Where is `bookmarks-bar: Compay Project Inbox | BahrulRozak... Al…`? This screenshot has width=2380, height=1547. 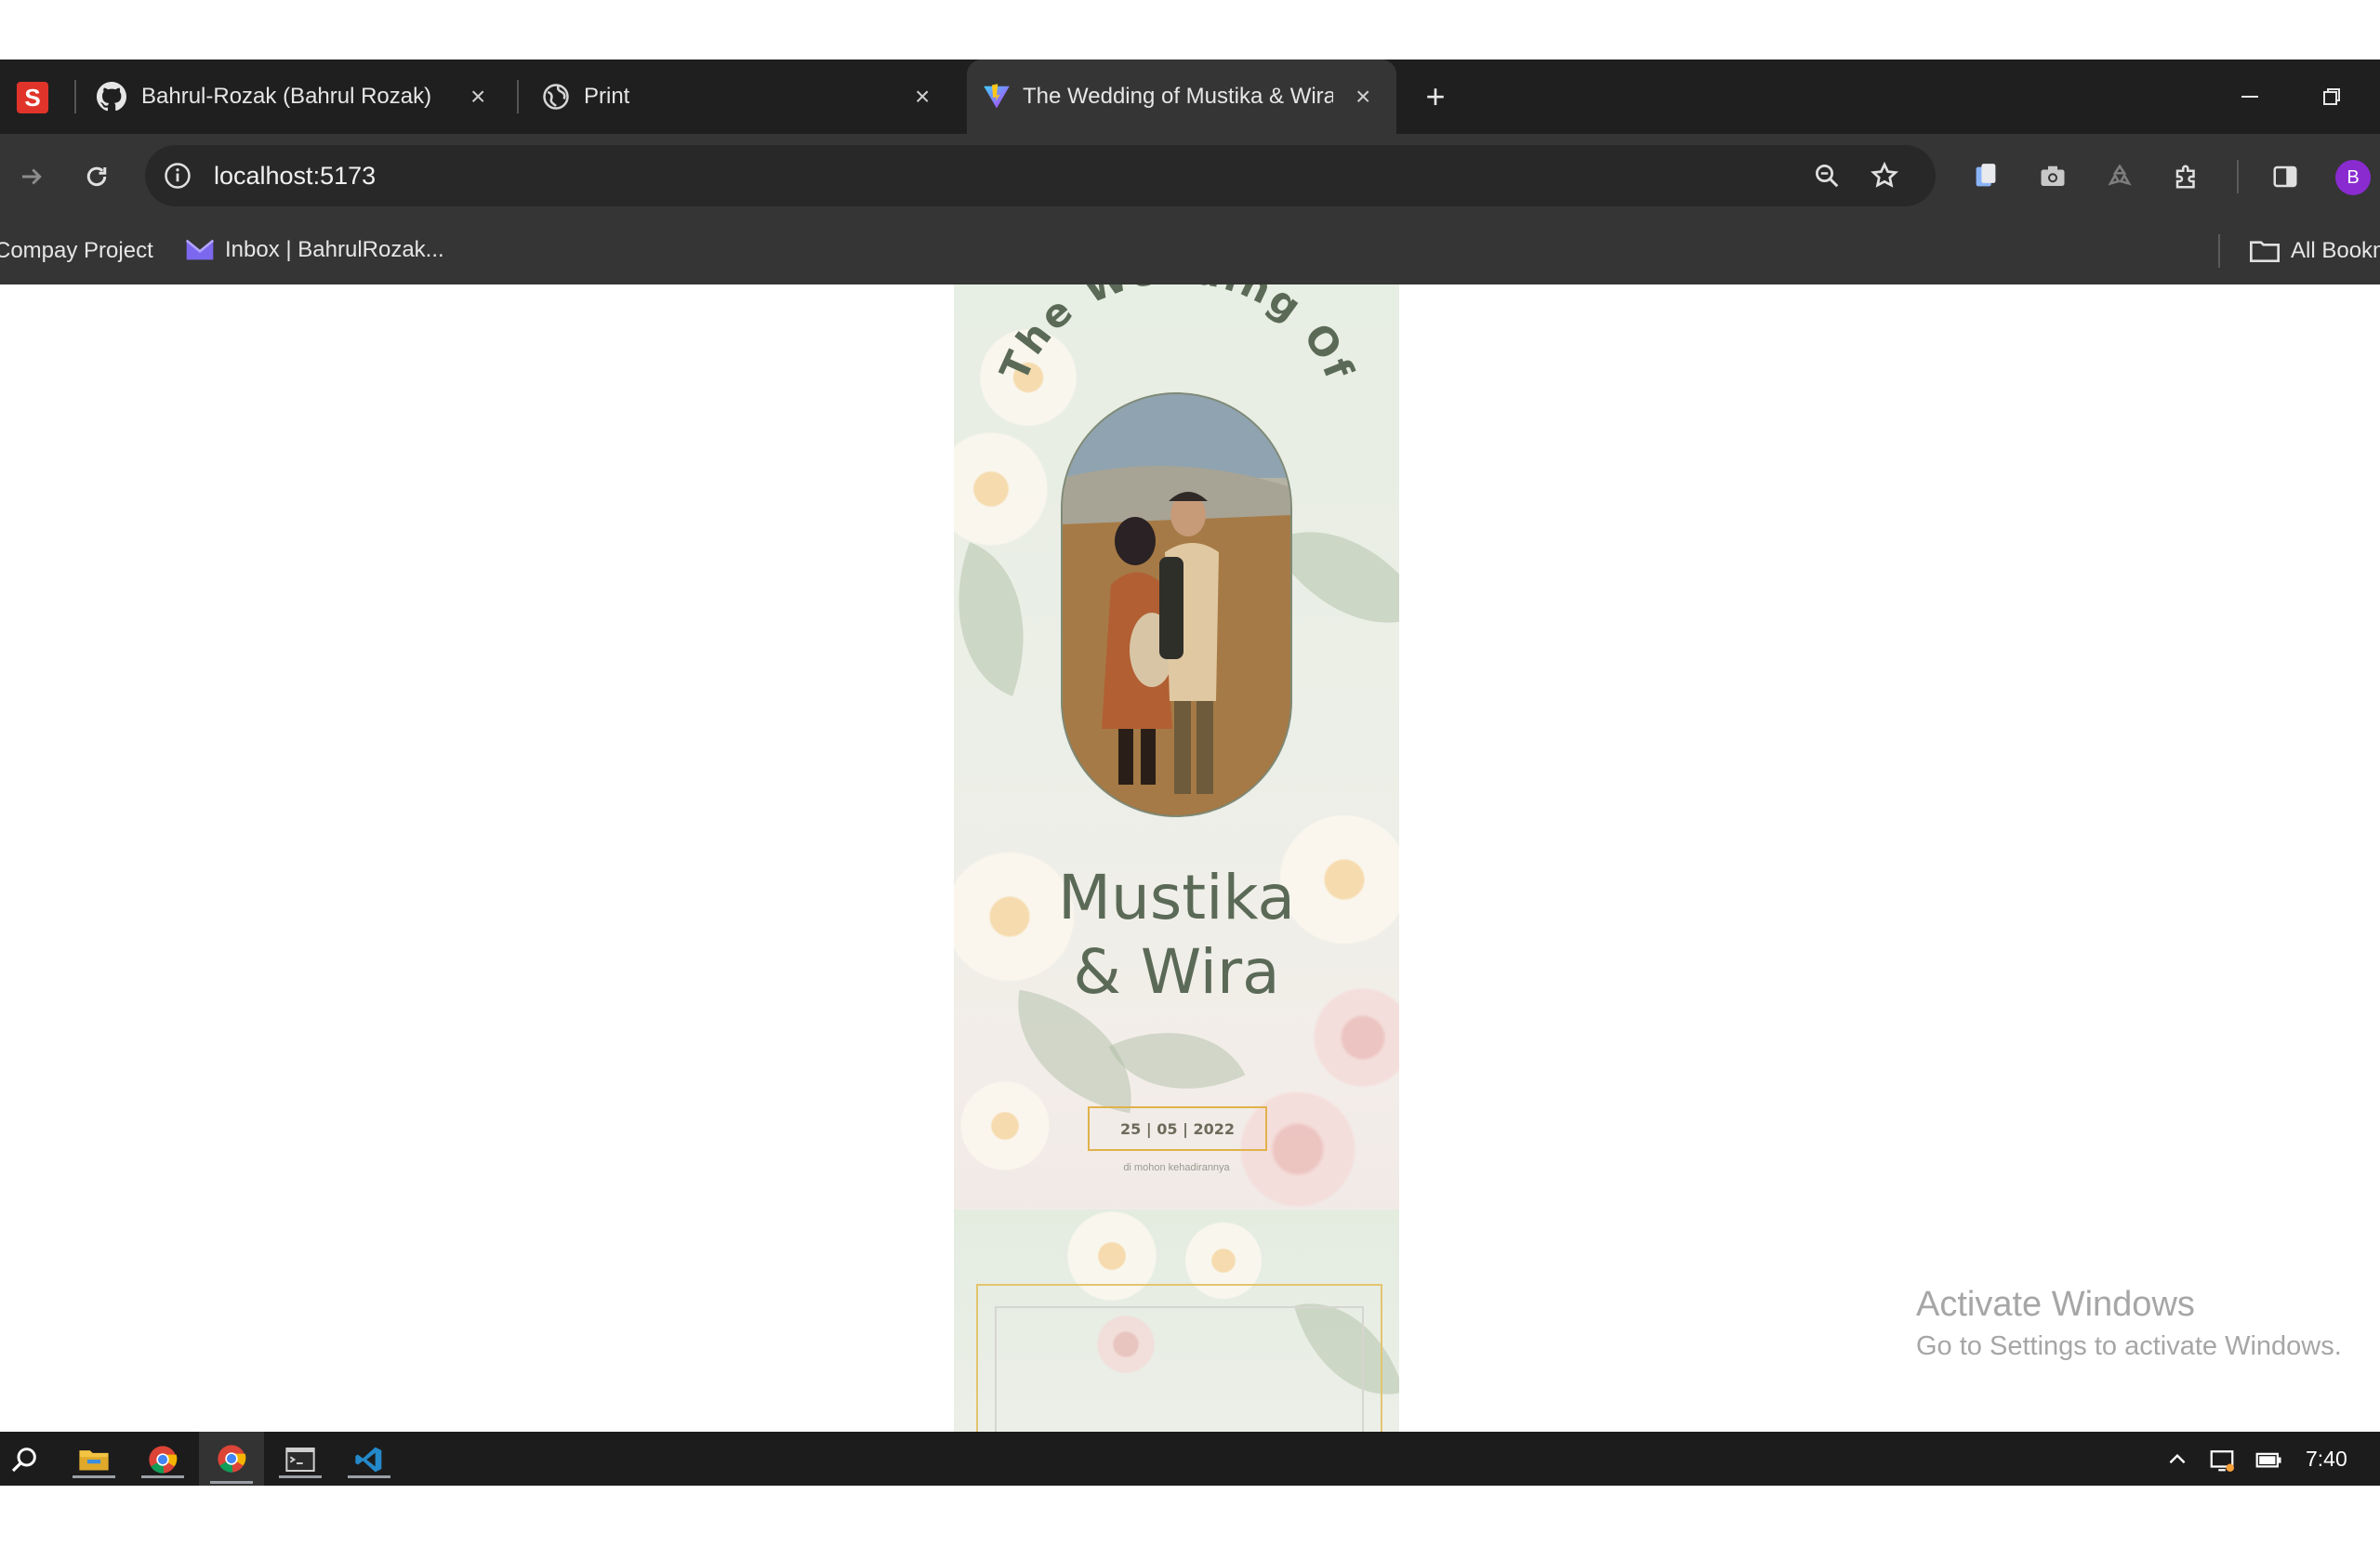
bookmarks-bar: Compay Project Inbox | BahrulRozak... Al… is located at coordinates (1190, 251).